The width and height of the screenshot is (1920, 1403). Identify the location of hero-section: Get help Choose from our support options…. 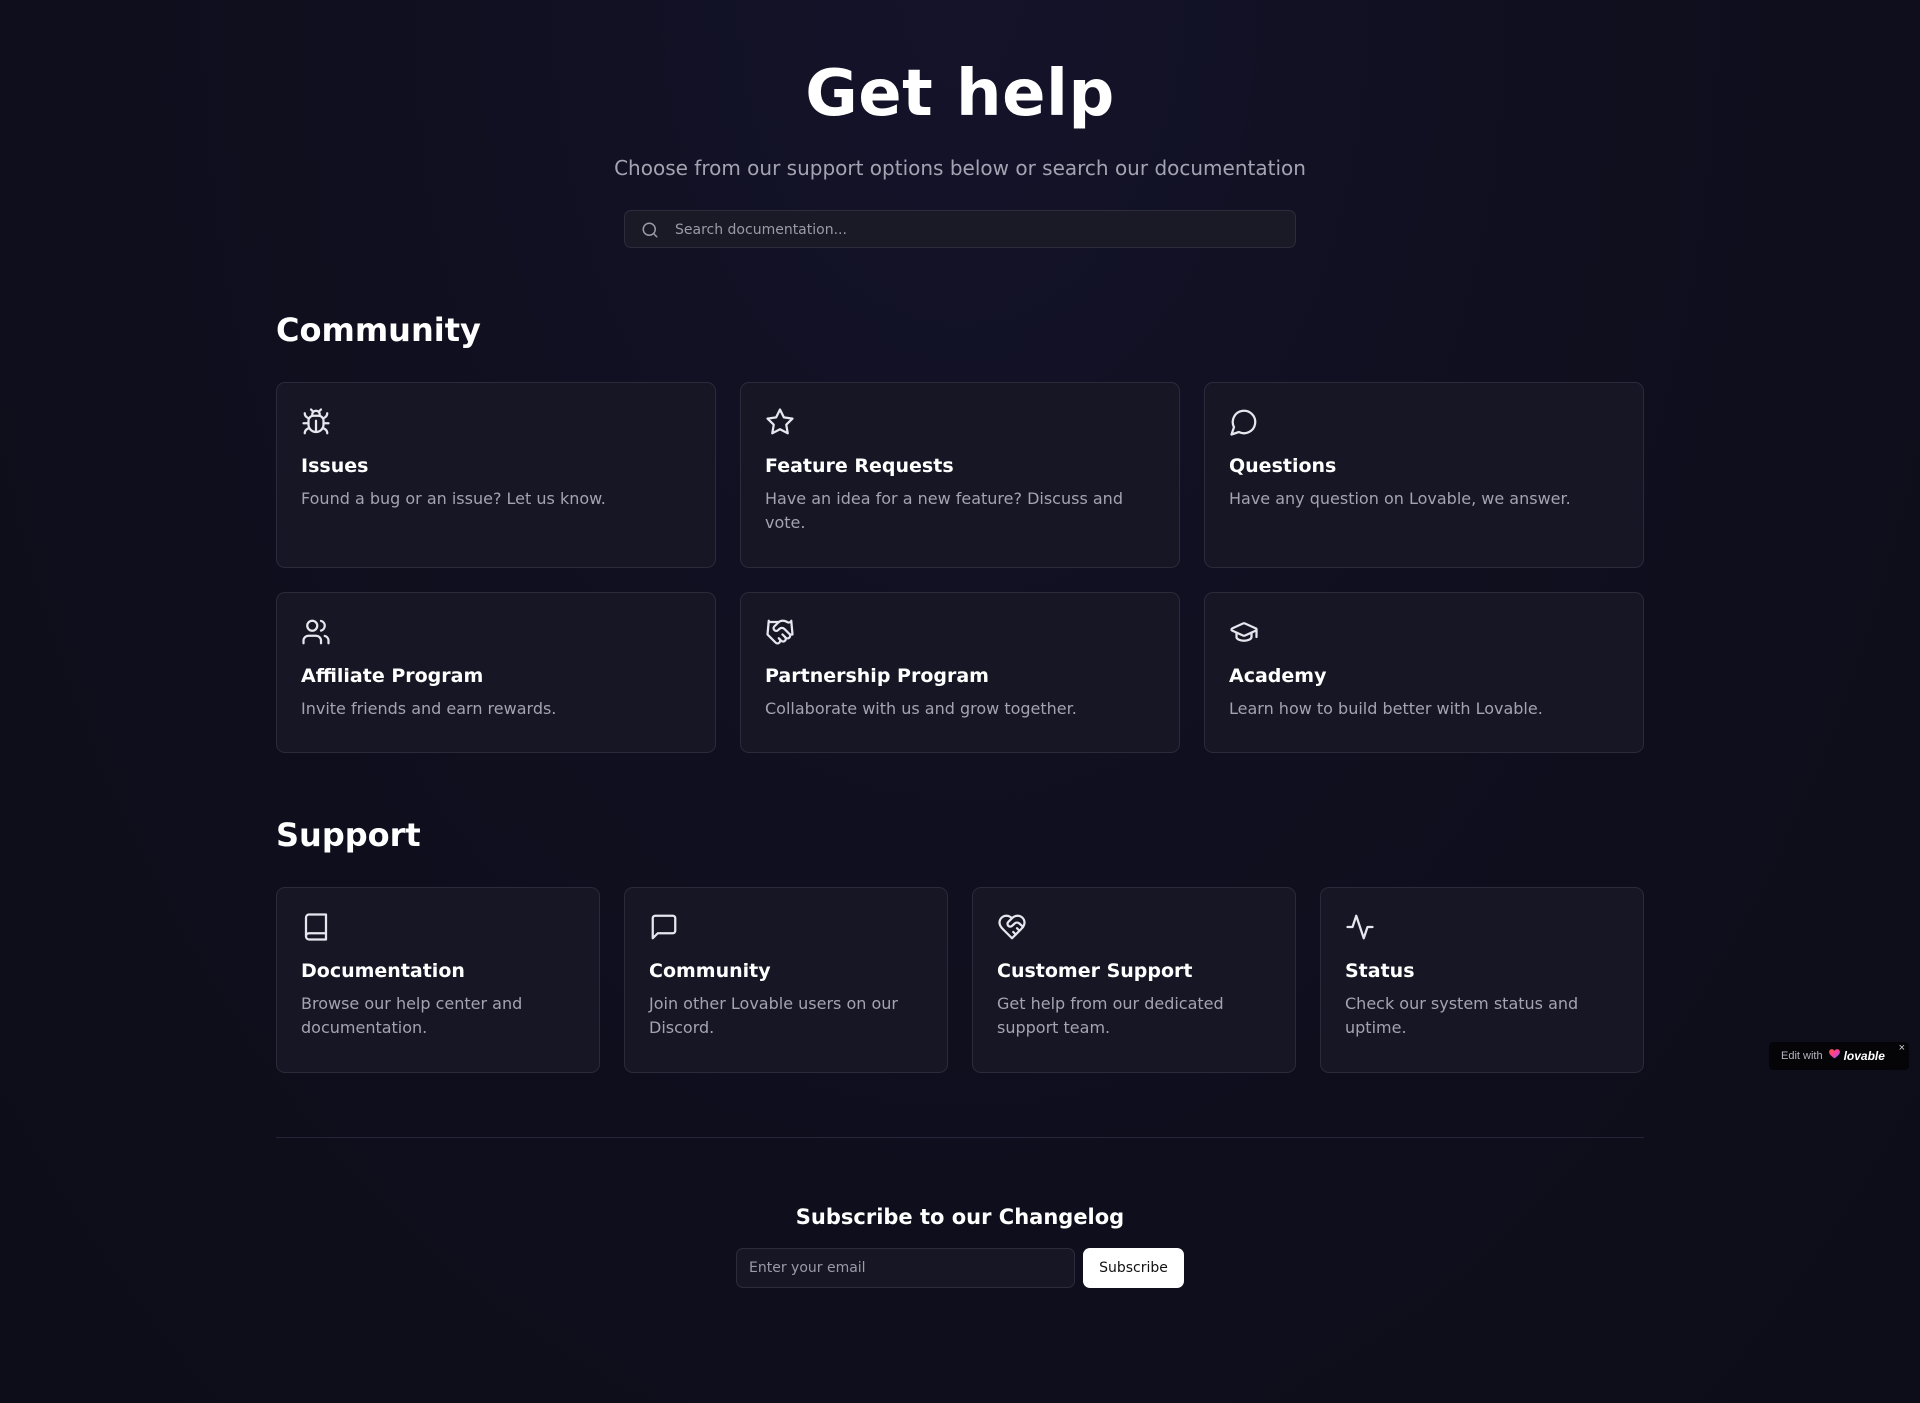
(960, 124).